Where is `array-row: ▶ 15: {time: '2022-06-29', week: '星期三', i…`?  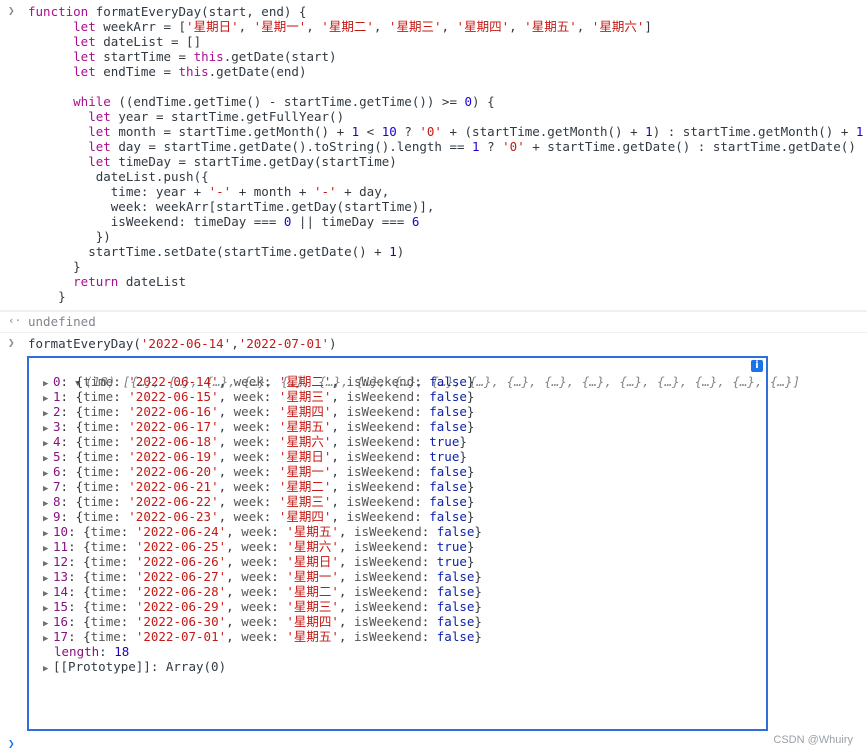
array-row: ▶ 15: {time: '2022-06-29', week: '星期三', i… is located at coordinates (397, 606).